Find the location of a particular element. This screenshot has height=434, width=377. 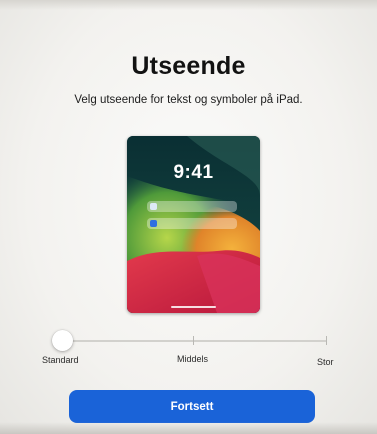

slider-track is located at coordinates (194, 341).